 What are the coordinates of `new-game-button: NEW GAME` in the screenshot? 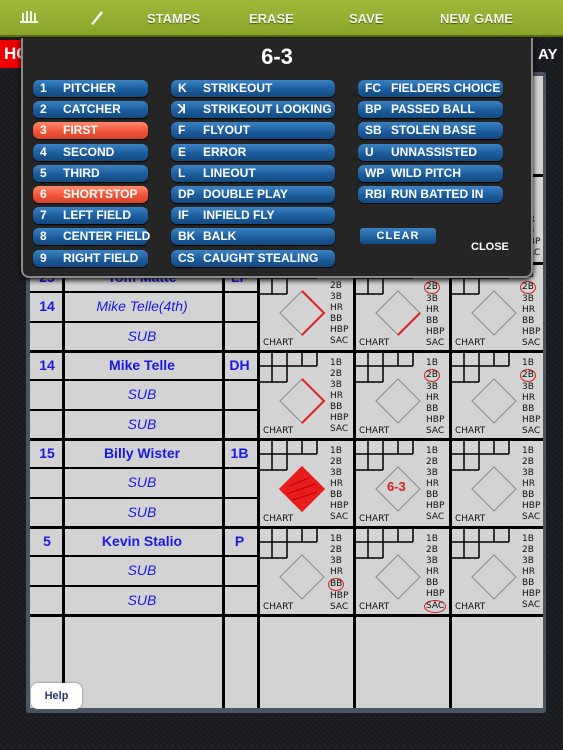 It's located at (476, 18).